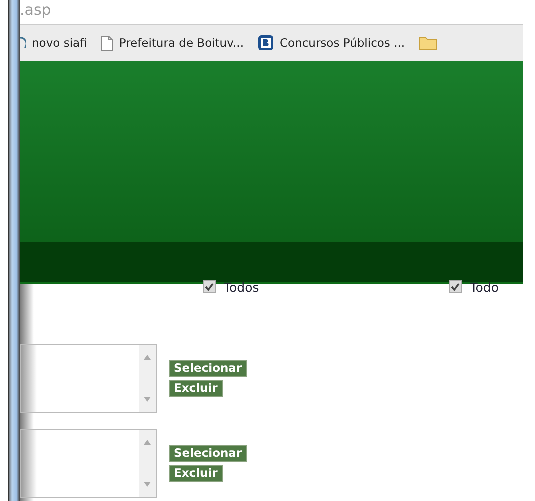 The height and width of the screenshot is (501, 535). Describe the element at coordinates (231, 288) in the screenshot. I see `filter-checkbox: Todos` at that location.